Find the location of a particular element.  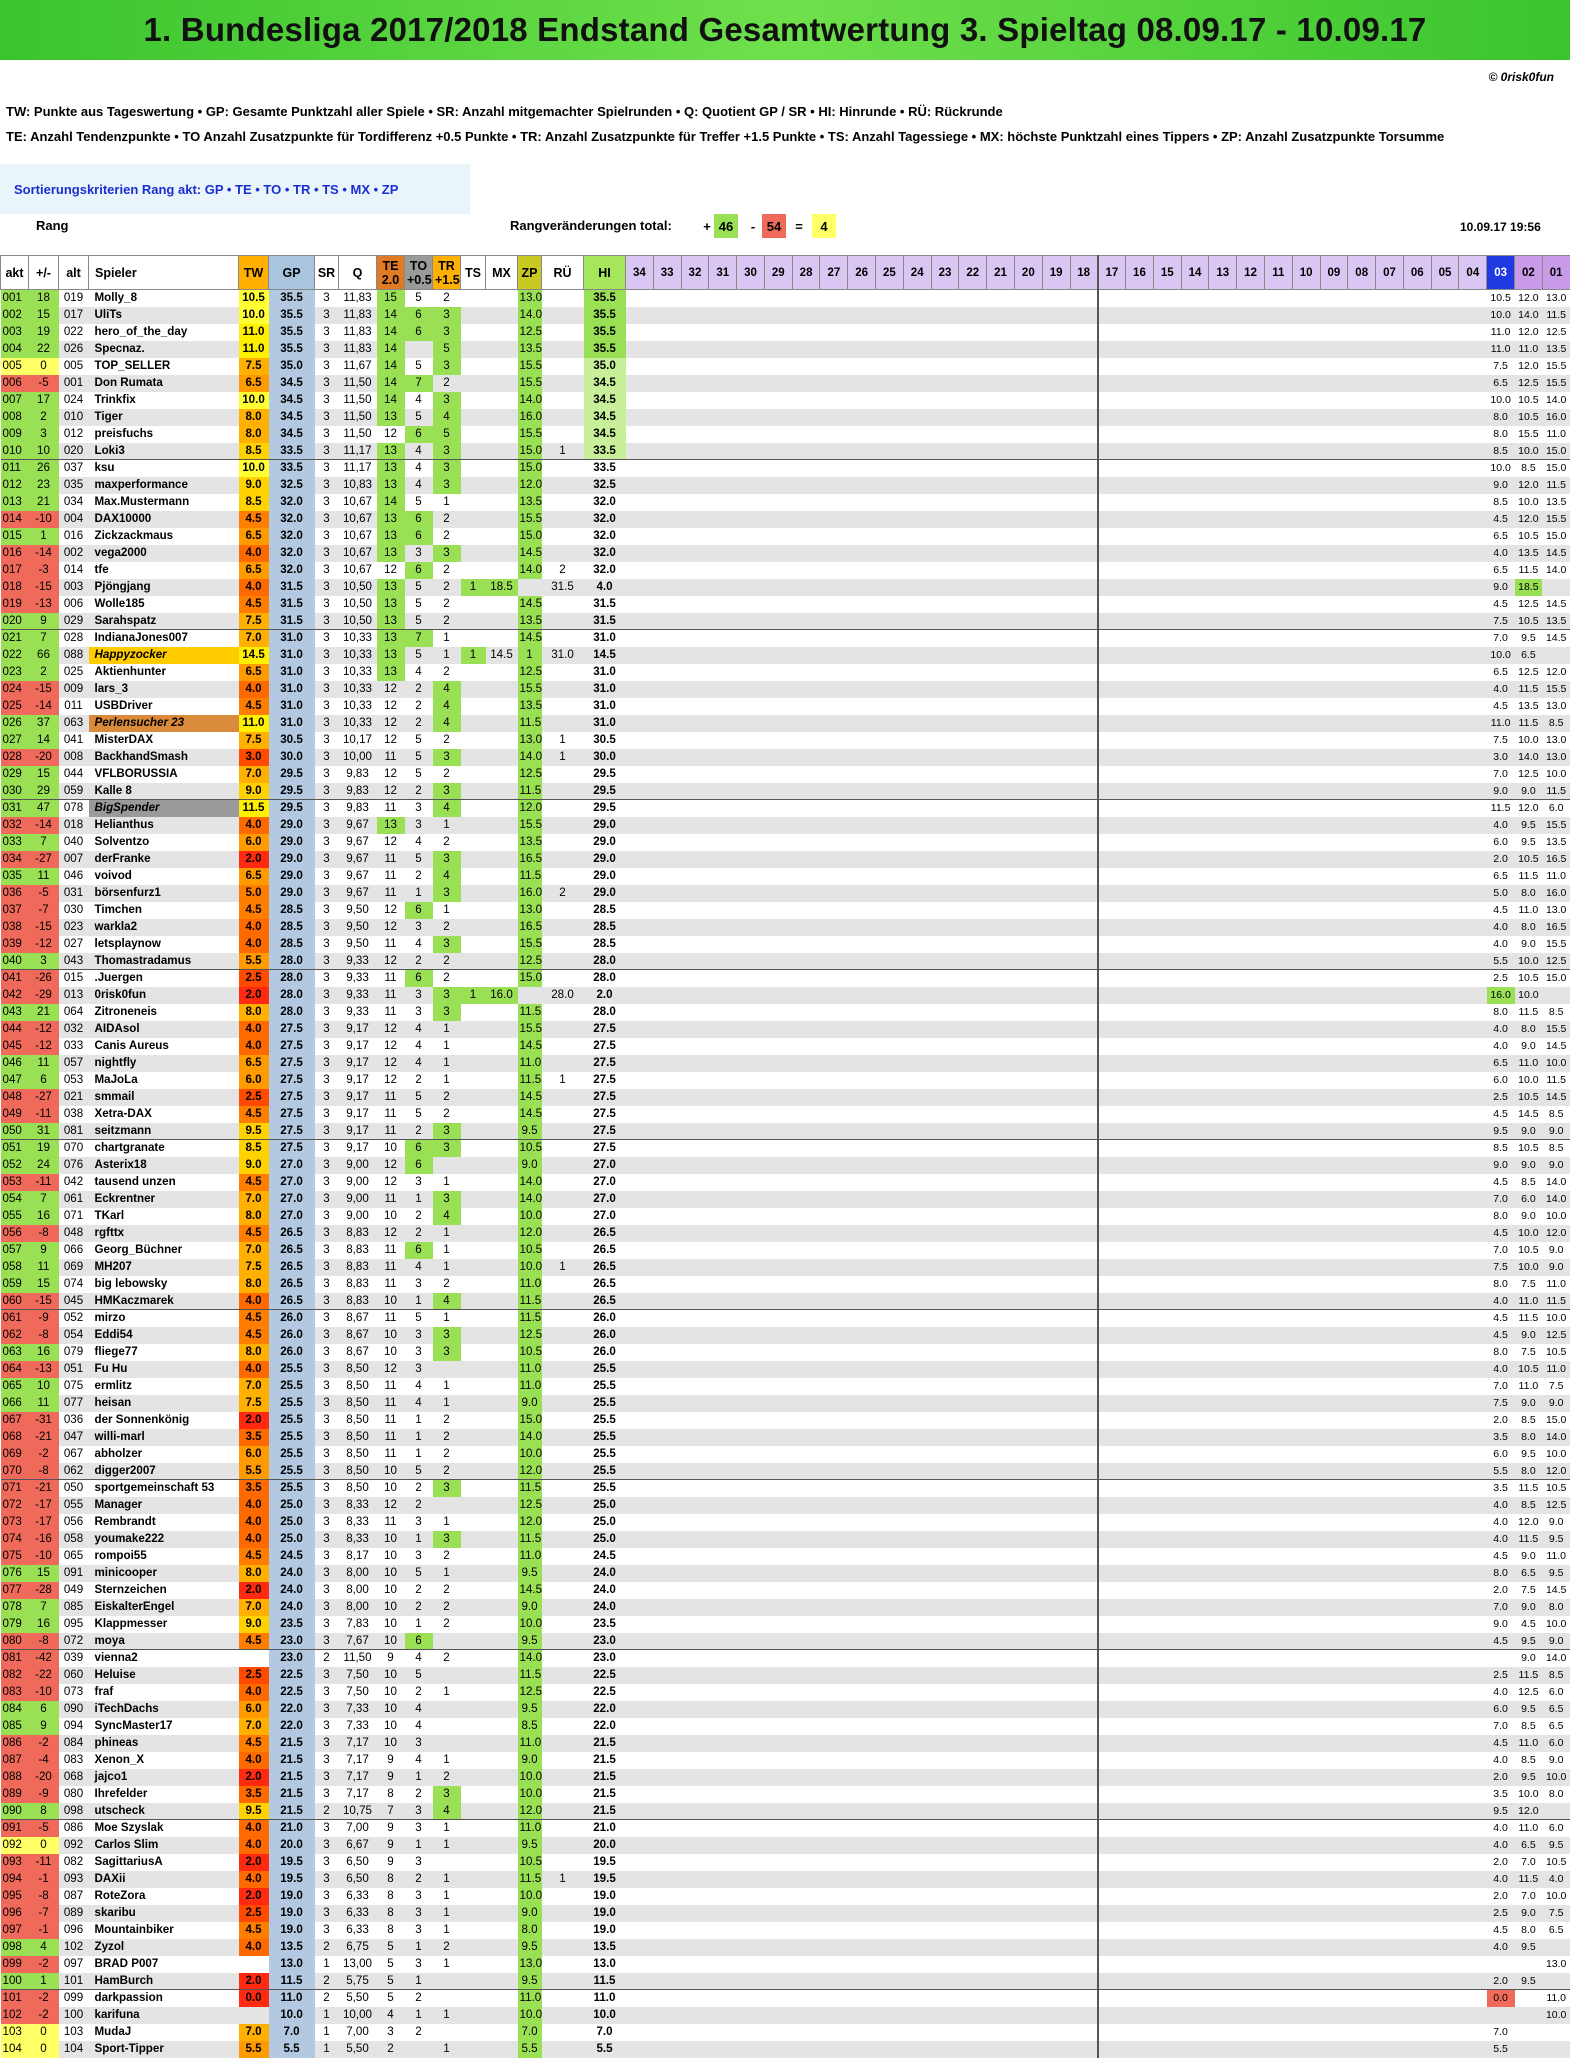

cell-change: 21 is located at coordinates (43, 502).